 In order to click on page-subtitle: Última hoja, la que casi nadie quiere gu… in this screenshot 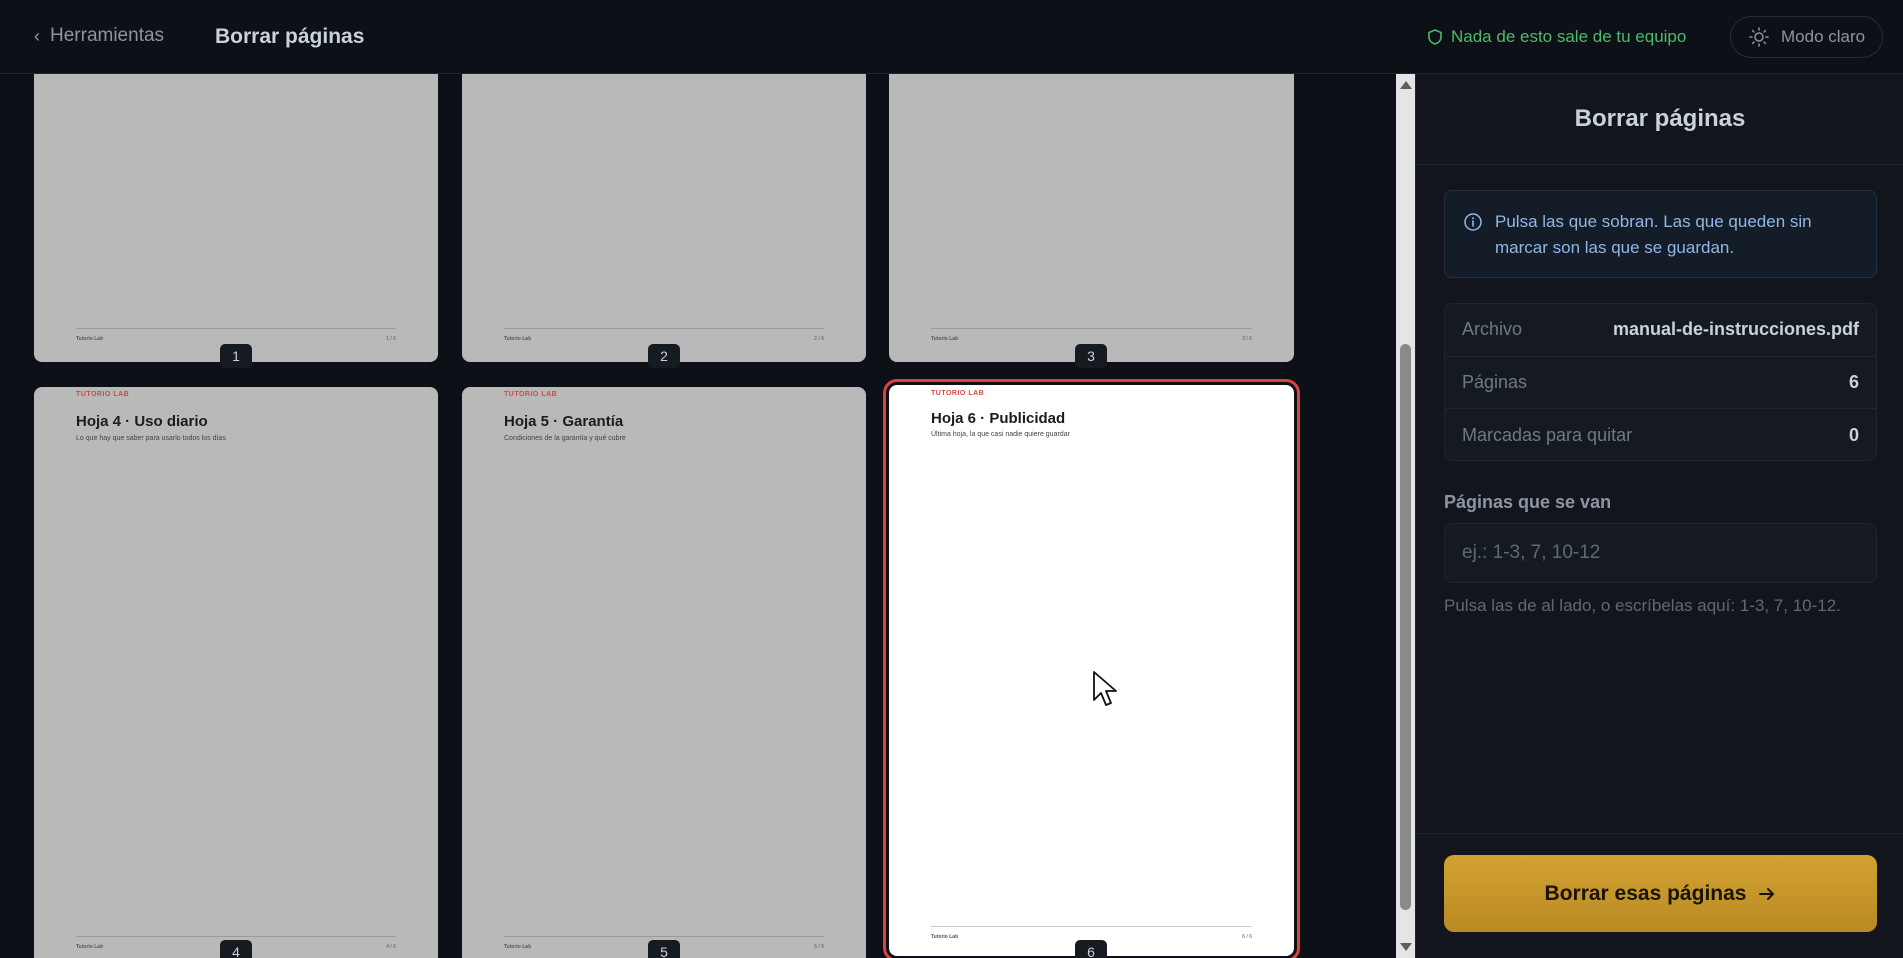, I will do `click(1000, 434)`.